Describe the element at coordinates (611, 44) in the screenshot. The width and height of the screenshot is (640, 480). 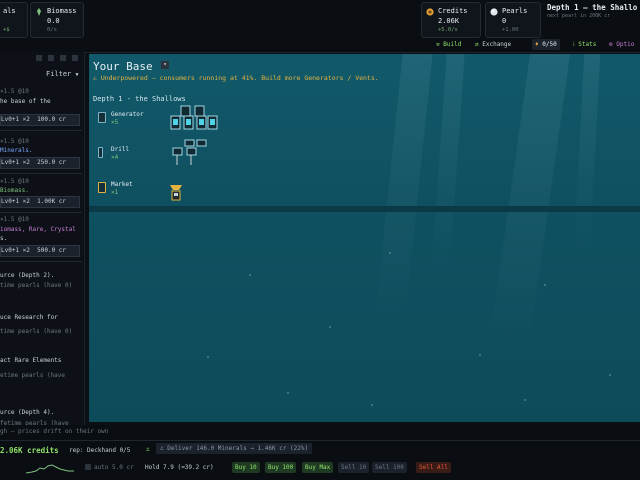
I see `gear-icon: ⚙` at that location.